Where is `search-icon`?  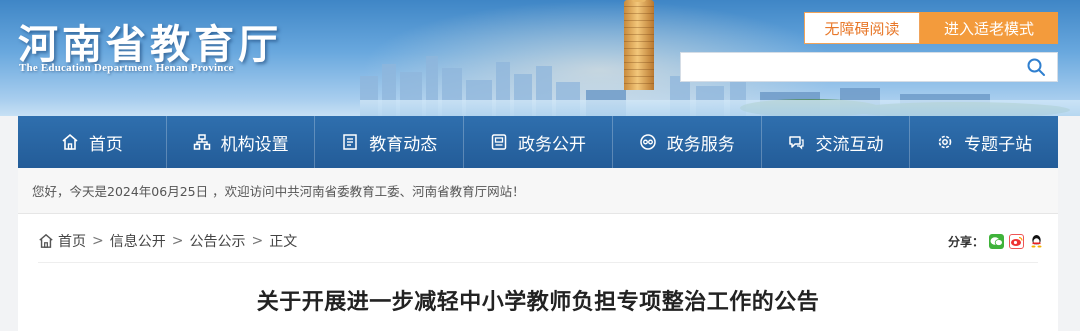 search-icon is located at coordinates (1036, 67).